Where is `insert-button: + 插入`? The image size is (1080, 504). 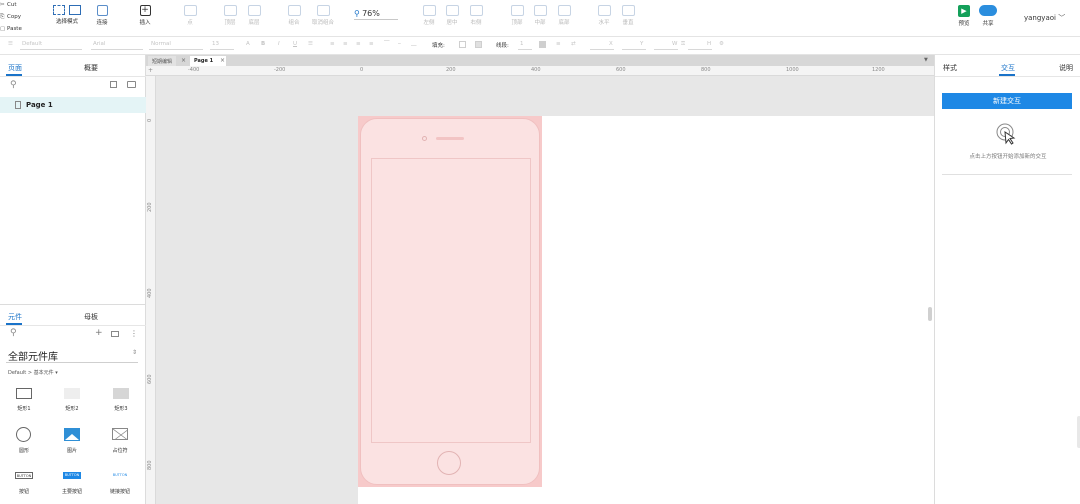
insert-button: + 插入 is located at coordinates (145, 15).